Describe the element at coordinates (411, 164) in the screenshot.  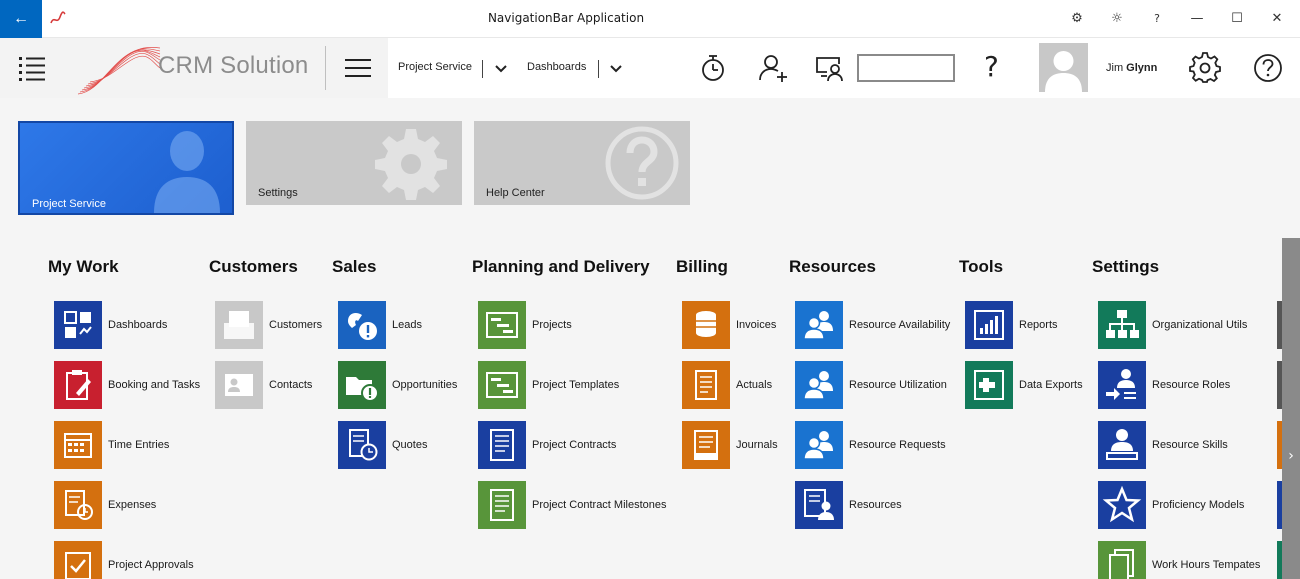
I see `gear-icon` at that location.